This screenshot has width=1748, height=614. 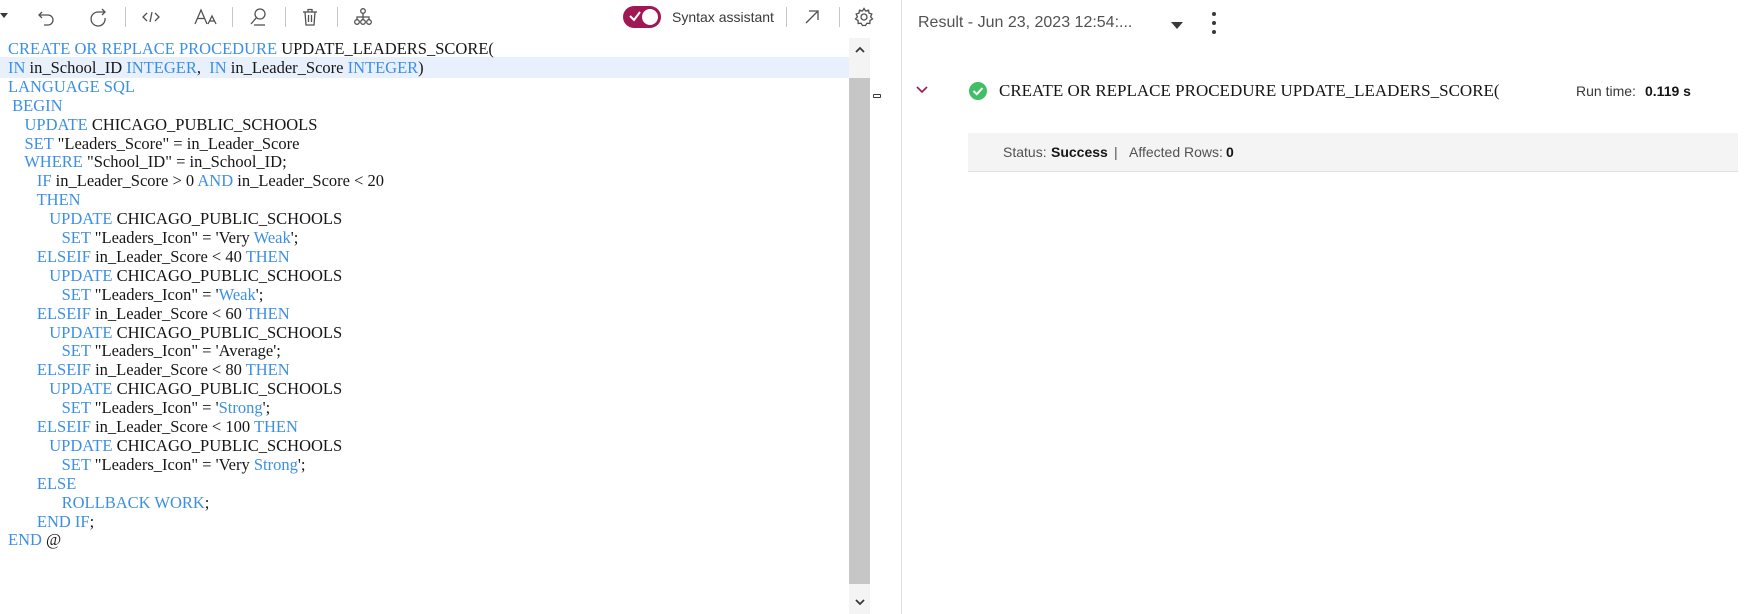 What do you see at coordinates (859, 331) in the screenshot?
I see `scroll-thumb` at bounding box center [859, 331].